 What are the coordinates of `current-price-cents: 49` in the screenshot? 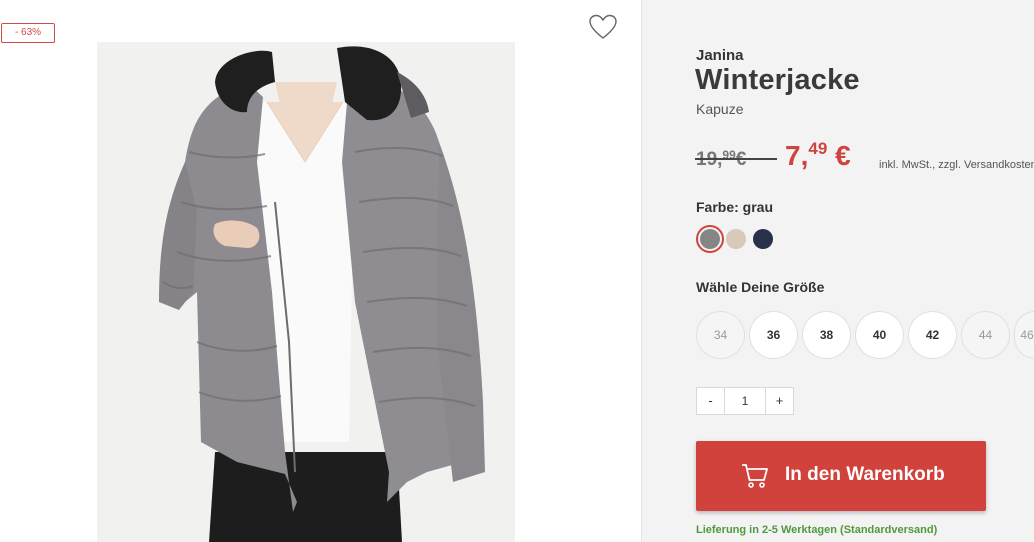 It's located at (818, 148).